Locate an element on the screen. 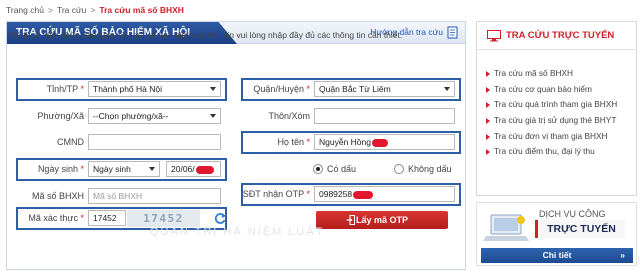 Image resolution: width=640 pixels, height=273 pixels. get-otp-label: Lấy mã OTP is located at coordinates (382, 220).